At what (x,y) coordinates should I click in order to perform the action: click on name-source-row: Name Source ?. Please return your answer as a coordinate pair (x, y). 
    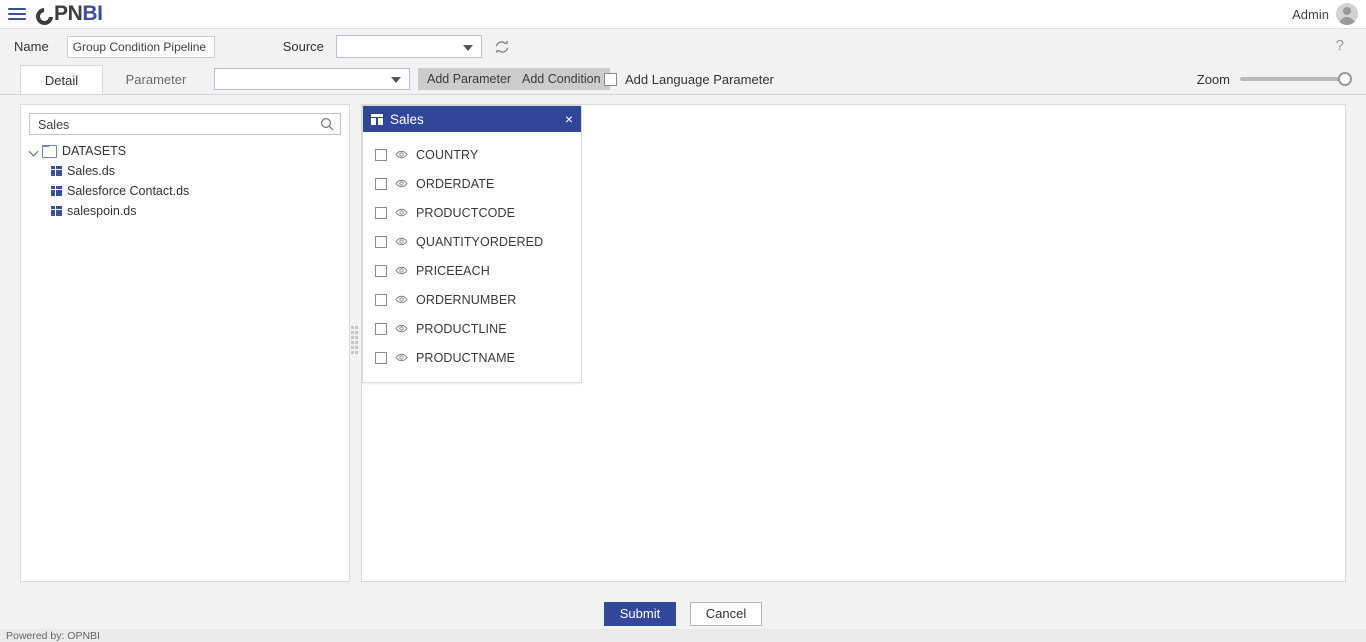
    Looking at the image, I should click on (683, 46).